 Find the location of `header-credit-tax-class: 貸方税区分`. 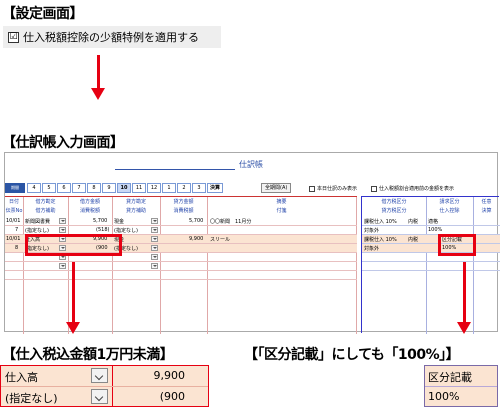

header-credit-tax-class: 貸方税区分 is located at coordinates (394, 211).